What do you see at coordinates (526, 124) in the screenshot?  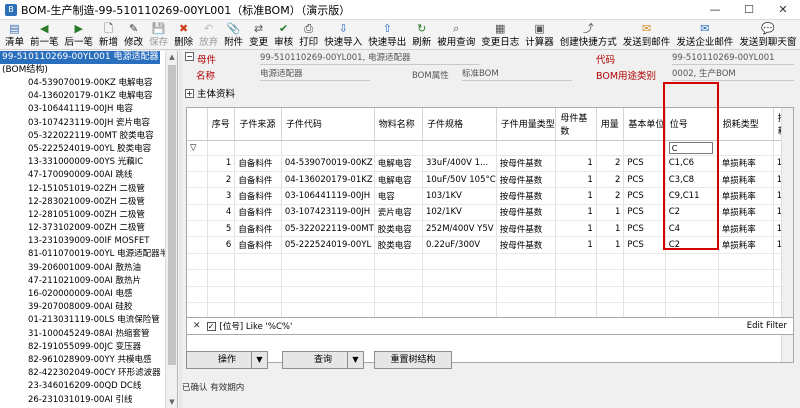 I see `column-header: 子件用量类型` at bounding box center [526, 124].